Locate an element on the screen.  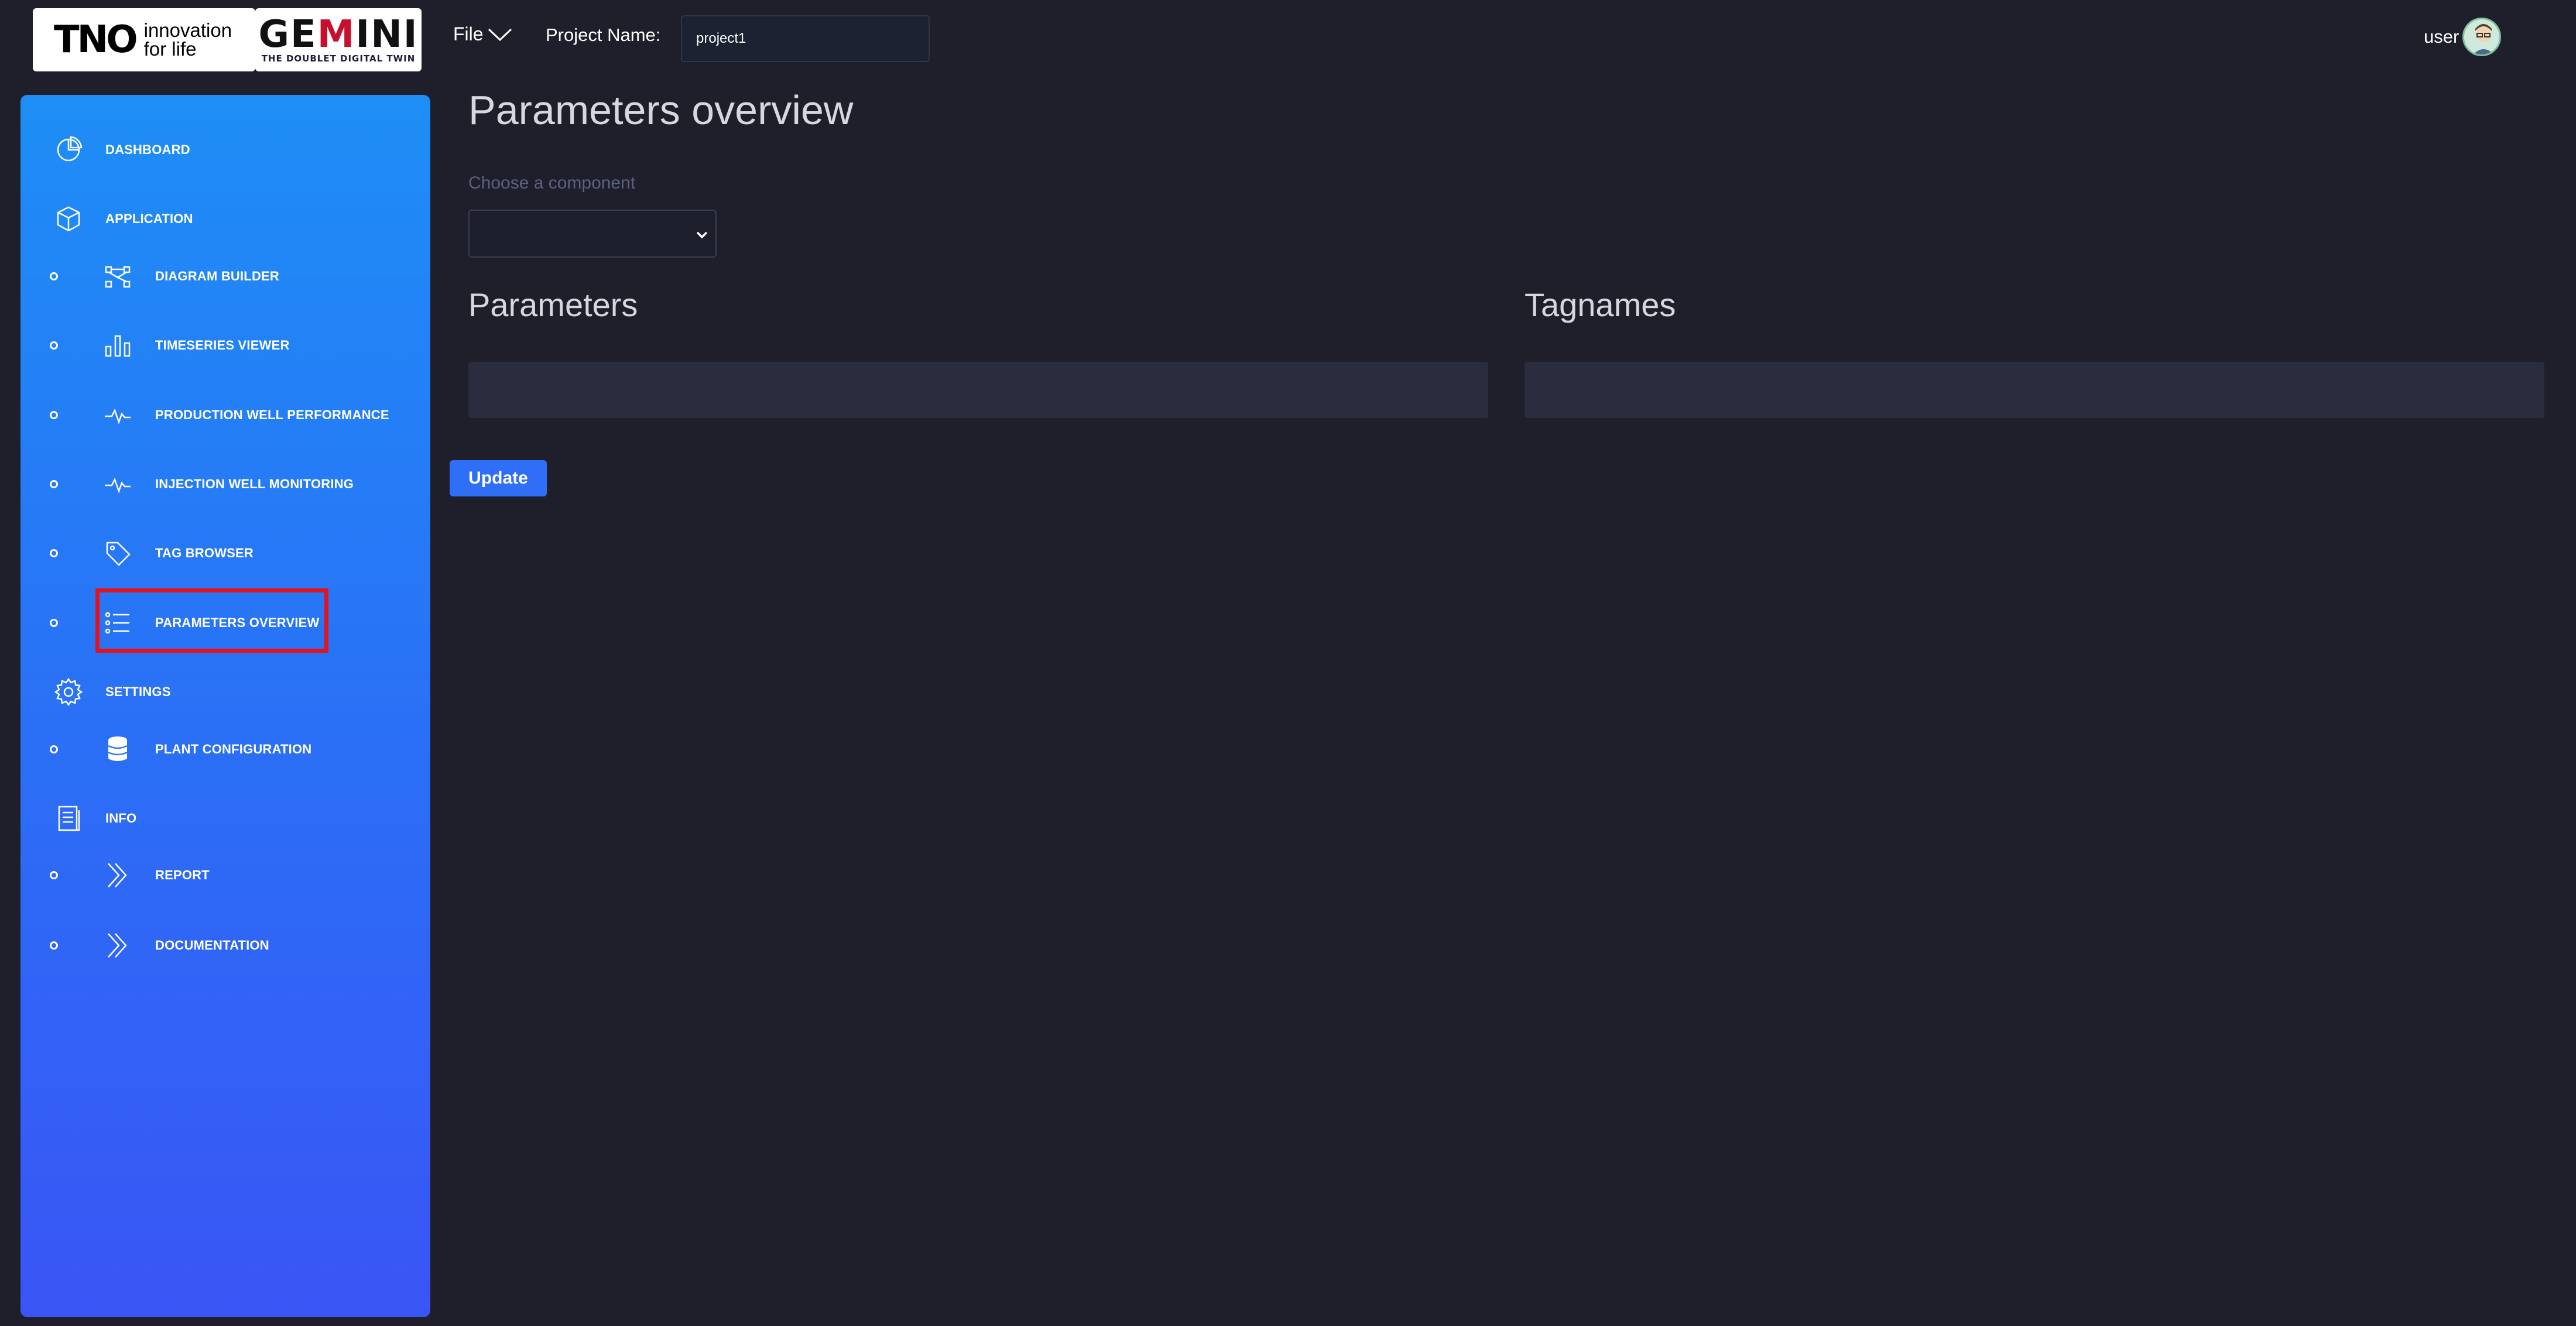
project-name-label: Project Name: is located at coordinates (603, 35).